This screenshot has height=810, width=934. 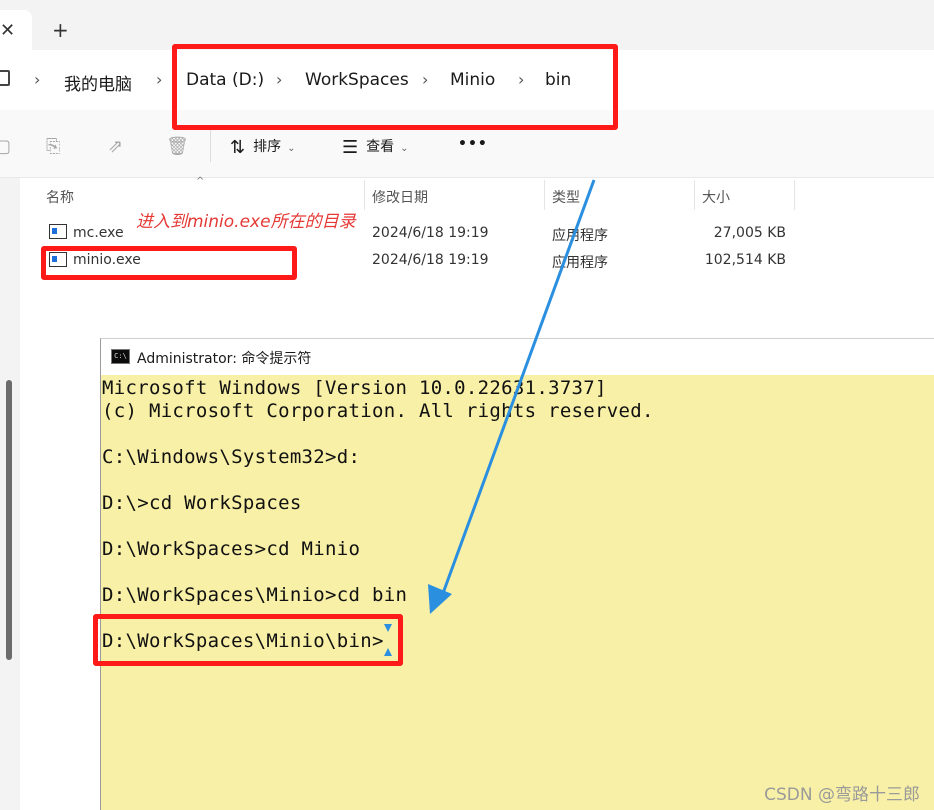 What do you see at coordinates (60, 197) in the screenshot?
I see `column-header-name: 名称` at bounding box center [60, 197].